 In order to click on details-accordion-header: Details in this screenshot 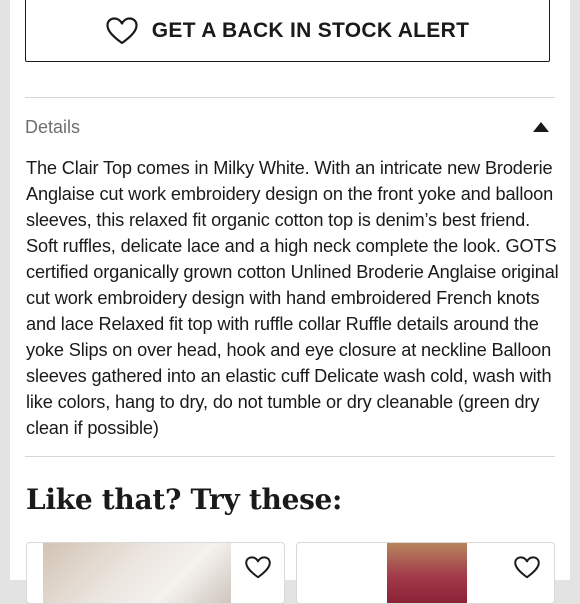, I will do `click(290, 127)`.